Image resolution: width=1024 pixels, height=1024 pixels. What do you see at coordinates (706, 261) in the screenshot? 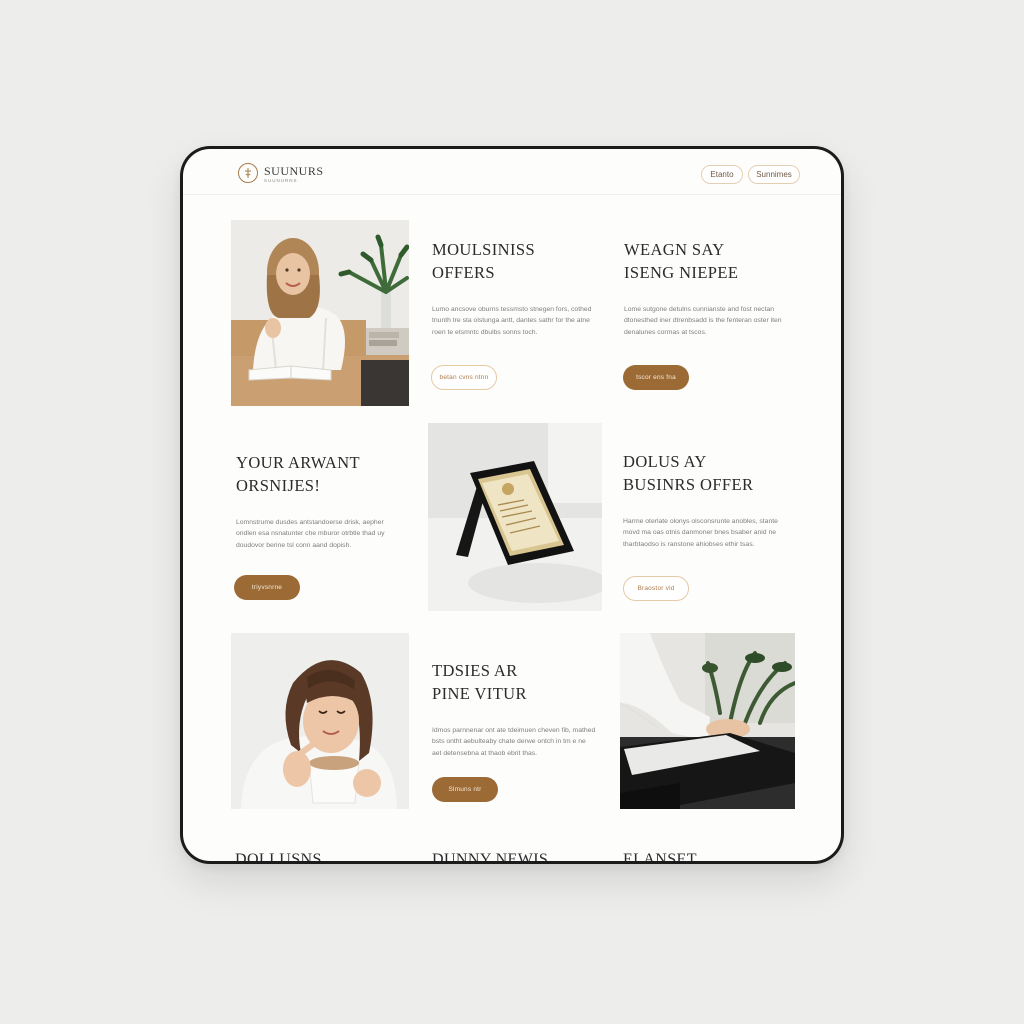
I see `tile-weagn-title: WEAGN SAY ISENG NIEPEE` at bounding box center [706, 261].